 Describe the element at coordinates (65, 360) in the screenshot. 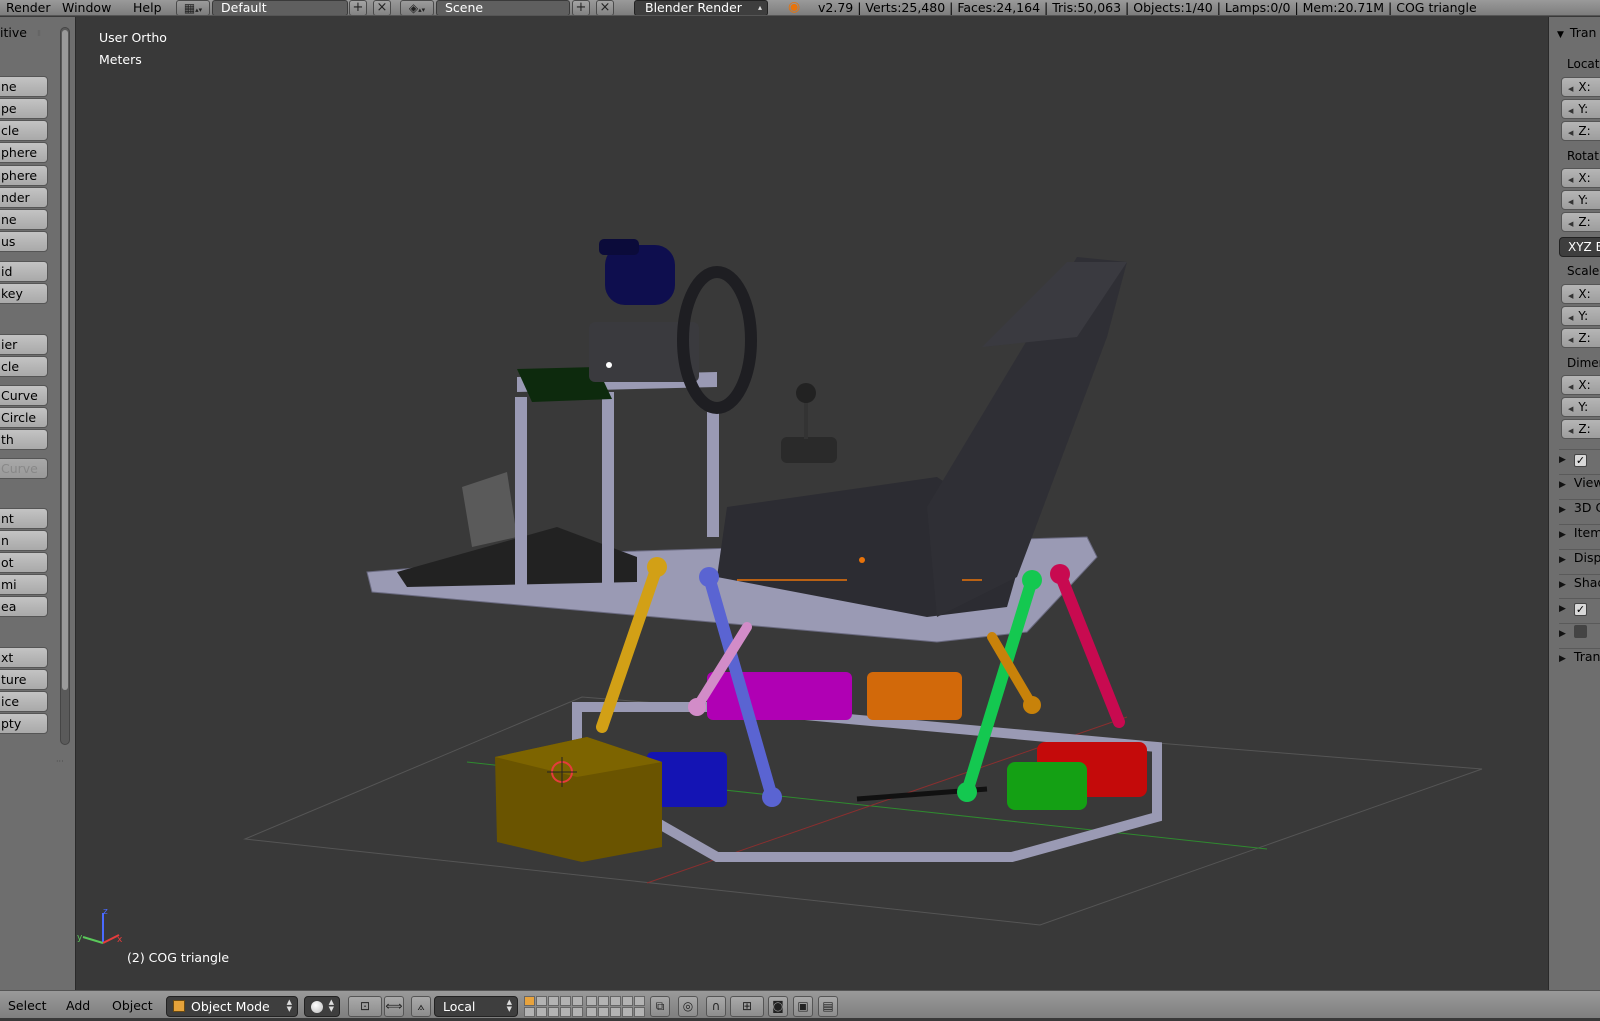

I see `scrollbar-thumb` at that location.